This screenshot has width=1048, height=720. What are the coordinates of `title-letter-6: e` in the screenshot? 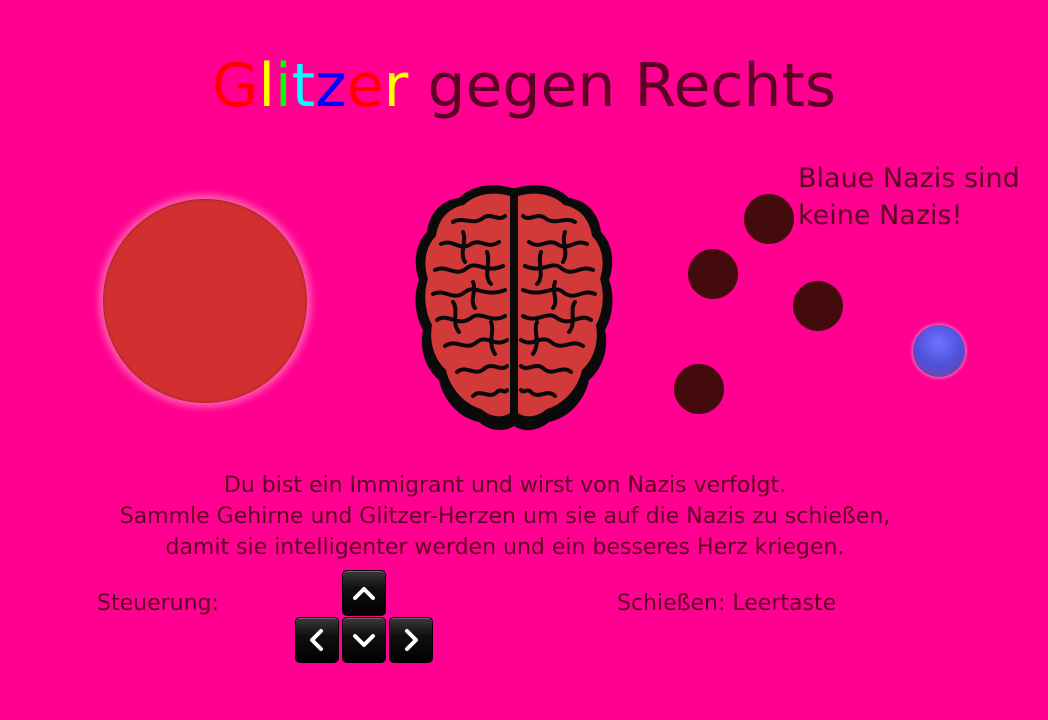 It's located at (365, 86).